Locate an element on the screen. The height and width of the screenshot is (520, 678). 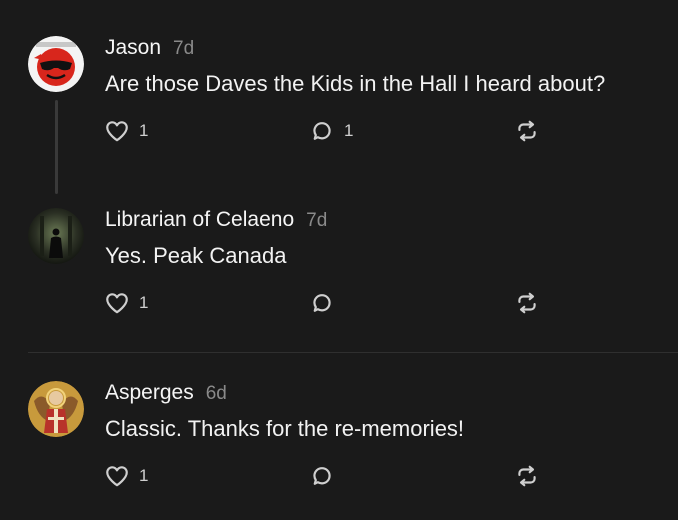
post-text: Classic. Thanks for the re-memories! is located at coordinates (285, 428).